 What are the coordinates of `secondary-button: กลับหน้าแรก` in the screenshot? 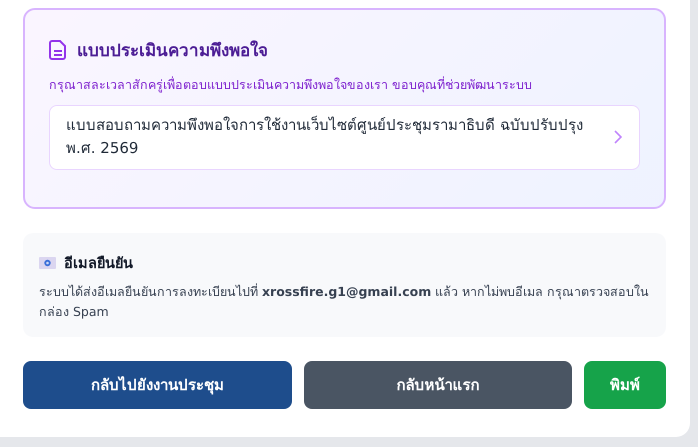 It's located at (438, 385).